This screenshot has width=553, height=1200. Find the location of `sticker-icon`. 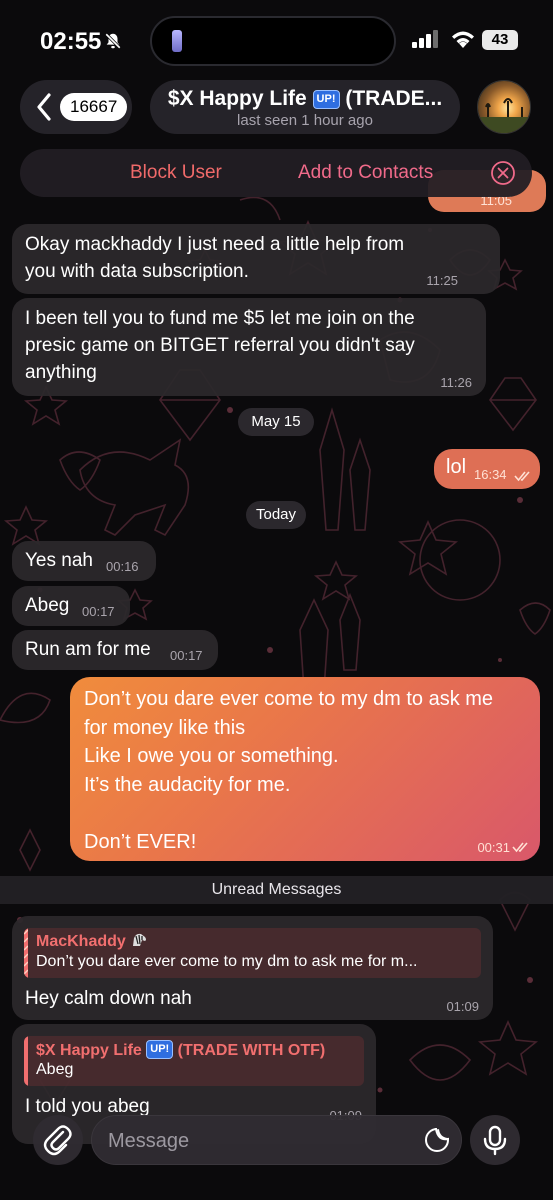

sticker-icon is located at coordinates (437, 1140).